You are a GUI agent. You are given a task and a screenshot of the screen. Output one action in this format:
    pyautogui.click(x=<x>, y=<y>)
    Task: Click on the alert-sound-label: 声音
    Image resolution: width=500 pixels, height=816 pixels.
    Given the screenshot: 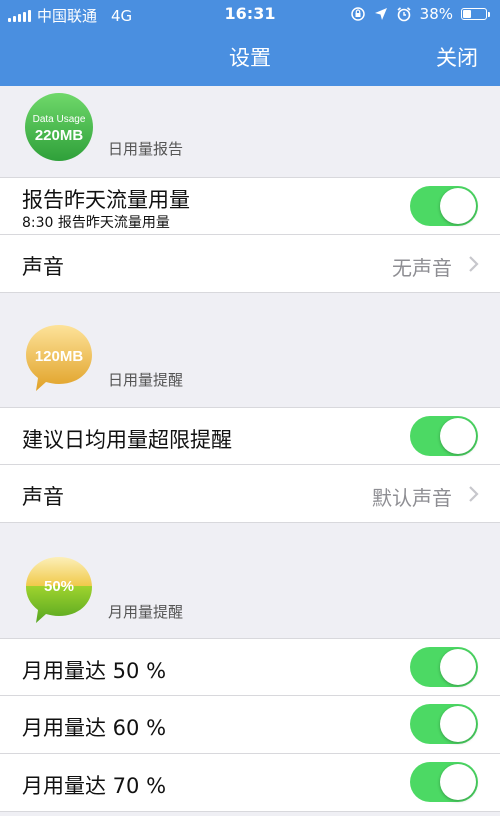 What is the action you would take?
    pyautogui.click(x=43, y=497)
    